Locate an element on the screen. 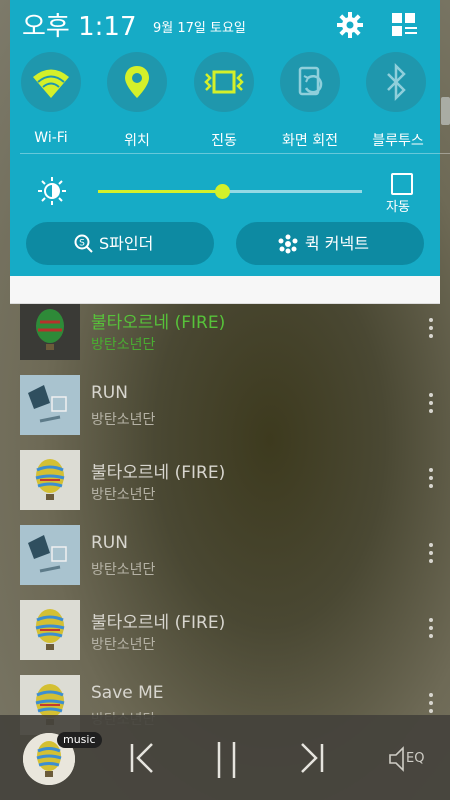  brightness-icon is located at coordinates (52, 191).